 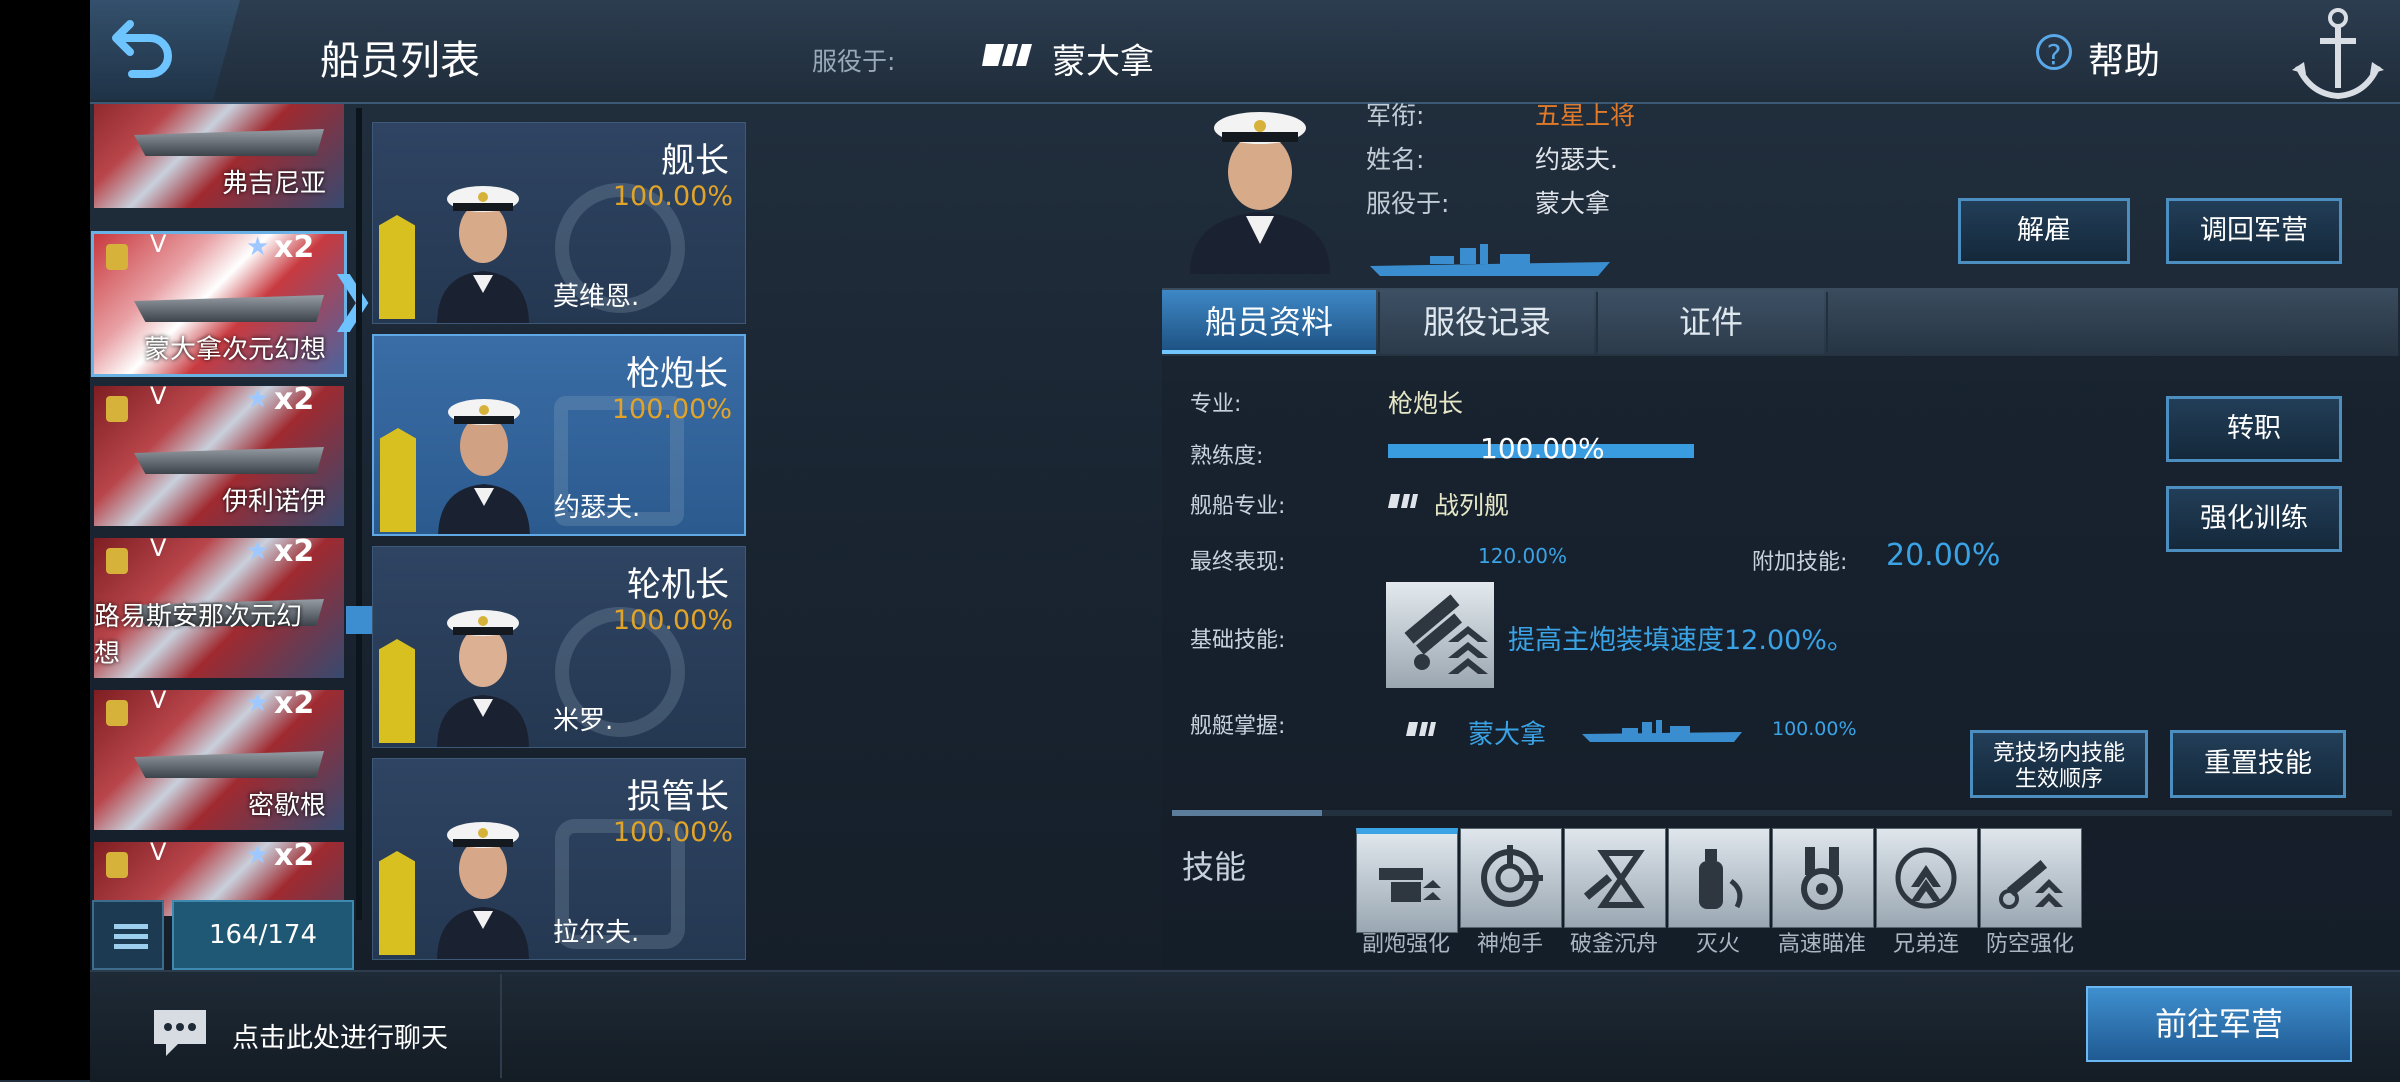 What do you see at coordinates (559, 223) in the screenshot?
I see `crew-card-captain: 舰长 100.00% 莫维恩.` at bounding box center [559, 223].